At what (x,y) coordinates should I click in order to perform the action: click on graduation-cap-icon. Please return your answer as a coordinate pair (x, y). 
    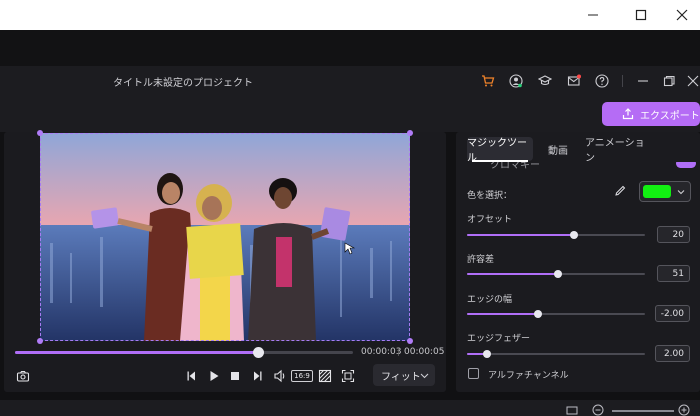
    Looking at the image, I should click on (545, 80).